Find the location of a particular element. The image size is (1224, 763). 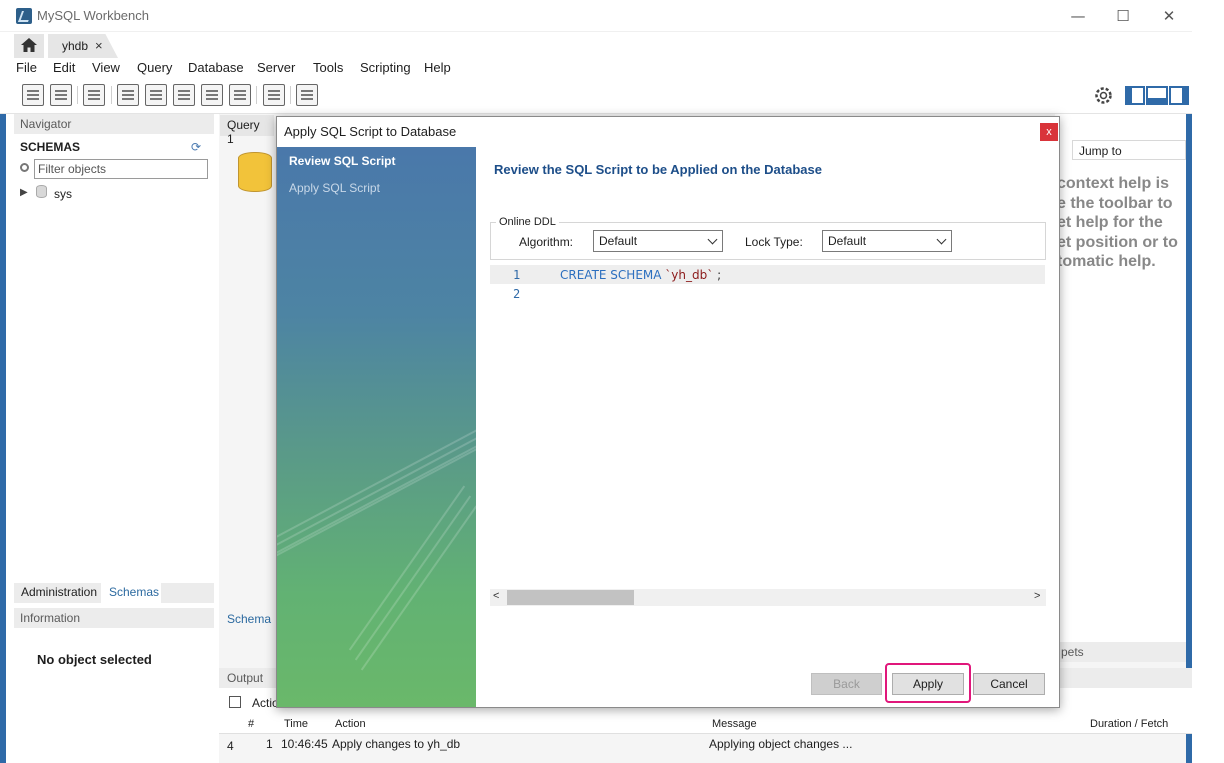

line-number: 2 is located at coordinates (517, 294).